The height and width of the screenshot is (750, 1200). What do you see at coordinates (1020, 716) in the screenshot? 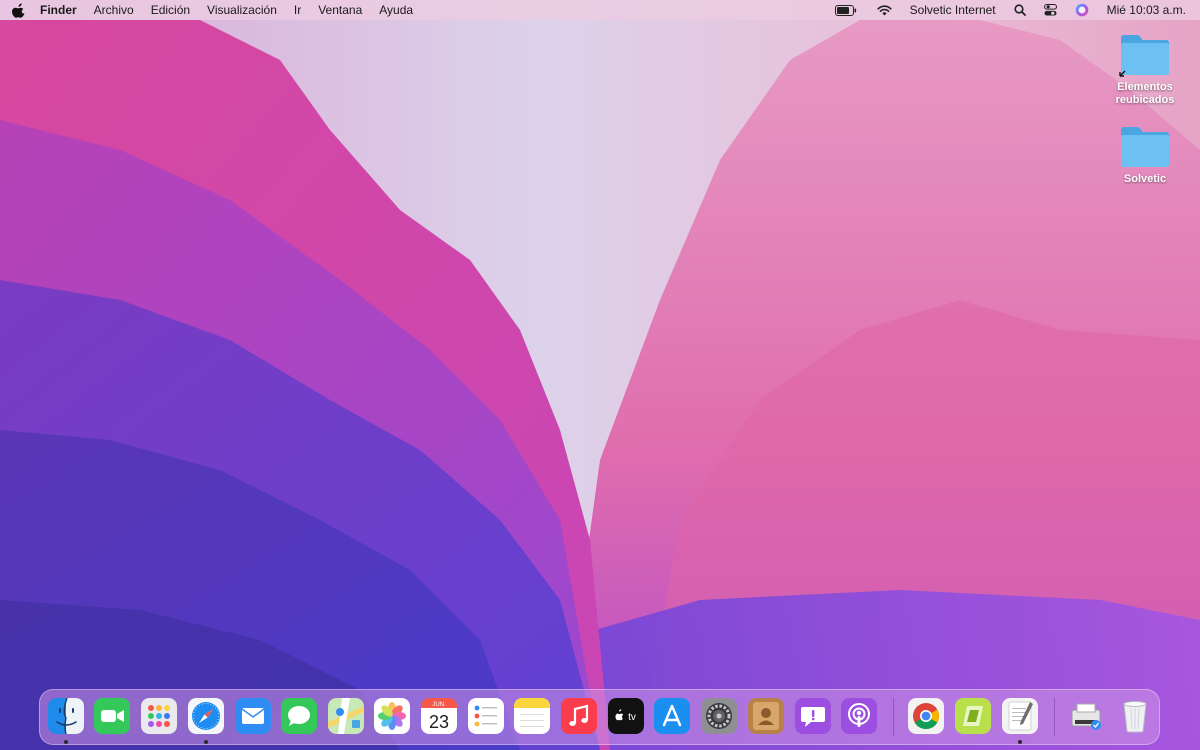
I see `textedit-icon` at bounding box center [1020, 716].